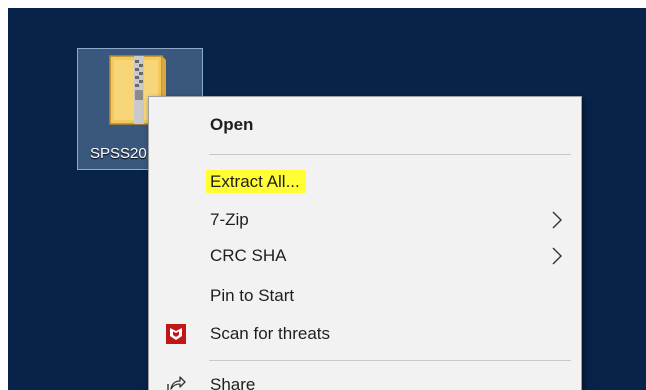  What do you see at coordinates (365, 296) in the screenshot?
I see `menu-item-pin-to-start: Pin to Start` at bounding box center [365, 296].